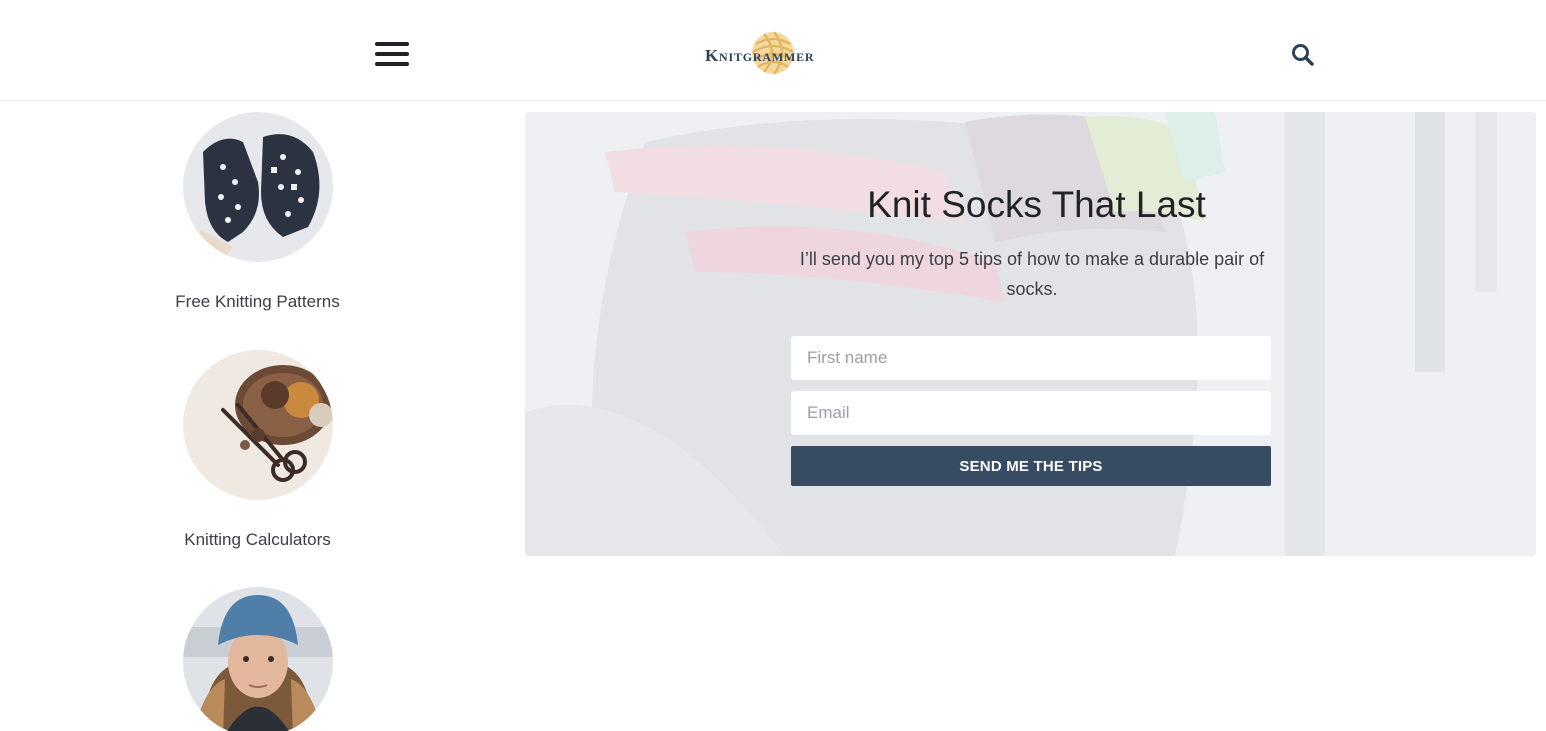 This screenshot has height=731, width=1546. I want to click on sidebar-item-author, so click(257, 659).